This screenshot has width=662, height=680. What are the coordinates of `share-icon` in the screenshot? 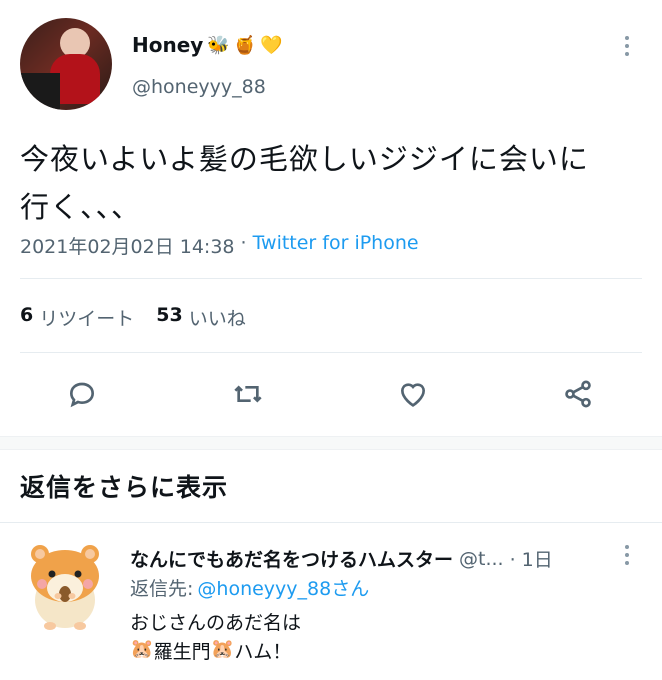 It's located at (578, 394).